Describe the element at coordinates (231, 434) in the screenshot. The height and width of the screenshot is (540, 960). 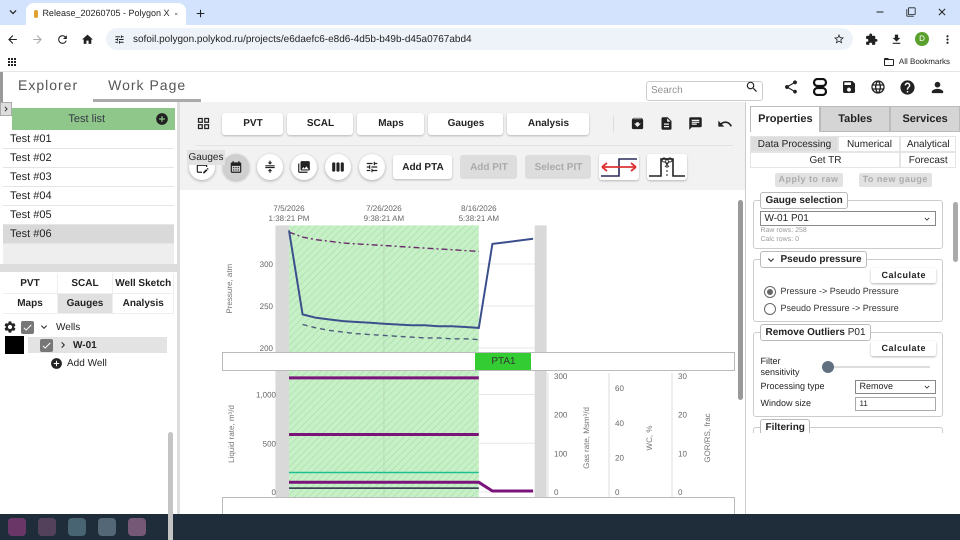
I see `axis-title: Liquid rate, m³/d` at that location.